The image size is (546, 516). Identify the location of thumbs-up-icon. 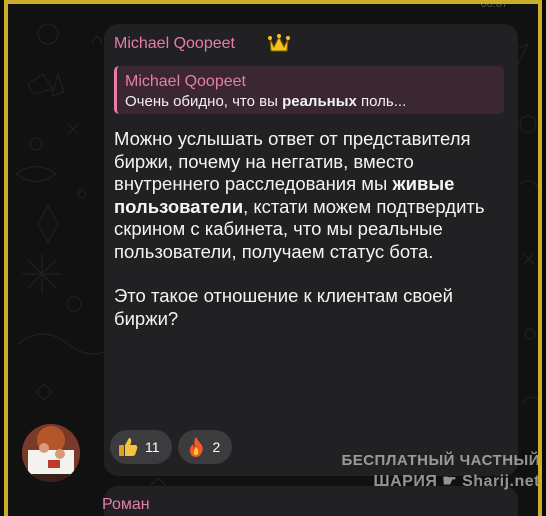
(128, 447).